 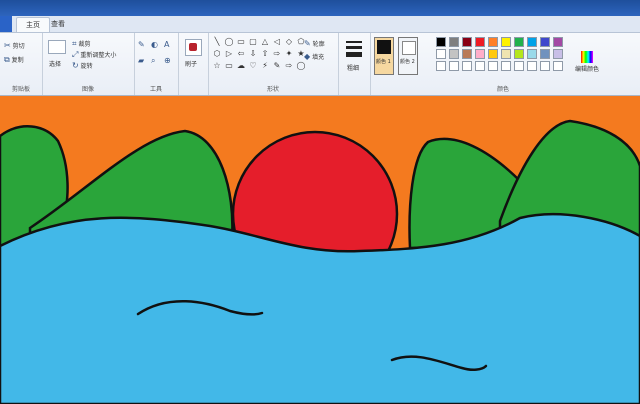 I want to click on fill-button: ◐, so click(x=154, y=45).